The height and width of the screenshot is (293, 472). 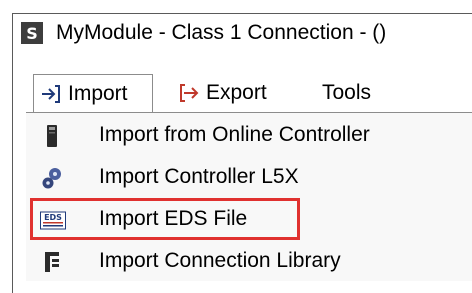 What do you see at coordinates (234, 134) in the screenshot?
I see `menu-item-label: Import from Online Controller` at bounding box center [234, 134].